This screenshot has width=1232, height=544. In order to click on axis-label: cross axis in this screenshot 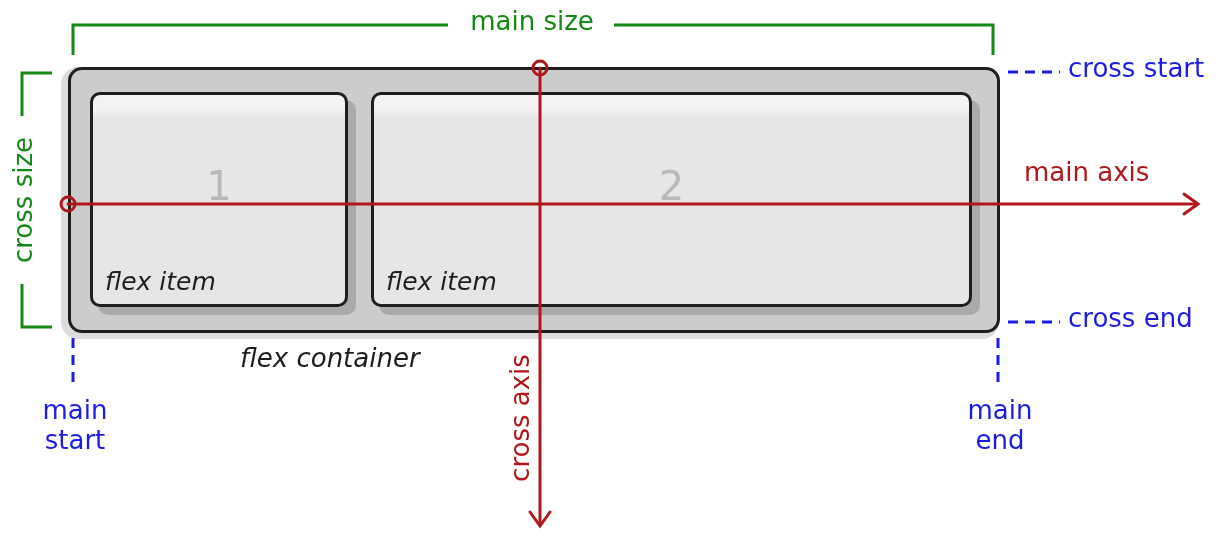, I will do `click(521, 418)`.